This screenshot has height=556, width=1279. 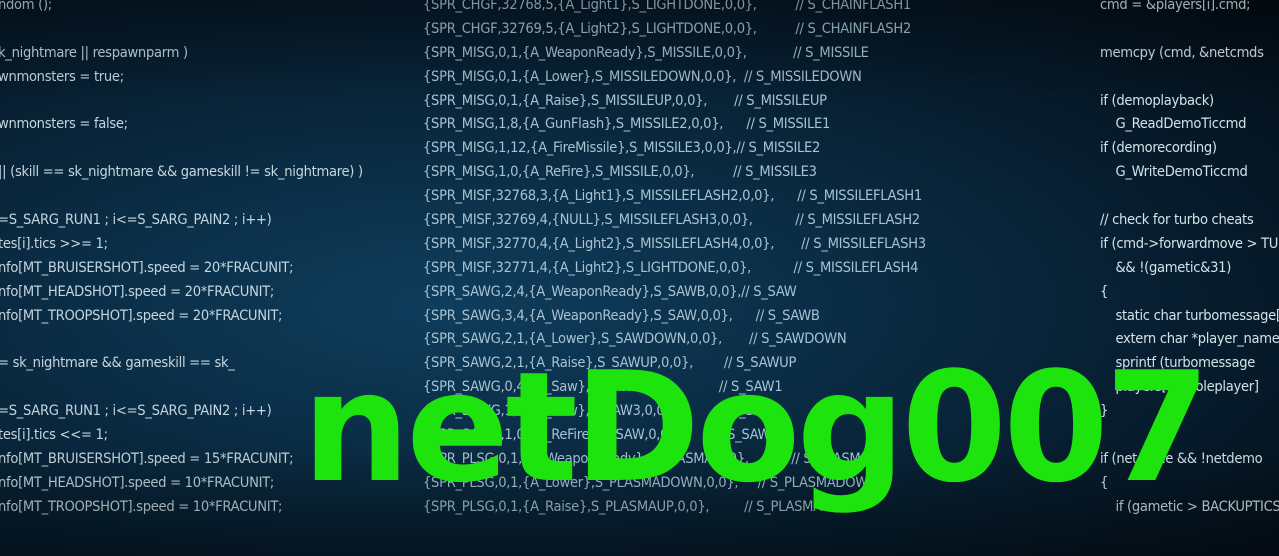 What do you see at coordinates (137, 291) in the screenshot?
I see `code-line: nfo[MT_HEADSHOT].speed = 20*FRACUNIT;` at bounding box center [137, 291].